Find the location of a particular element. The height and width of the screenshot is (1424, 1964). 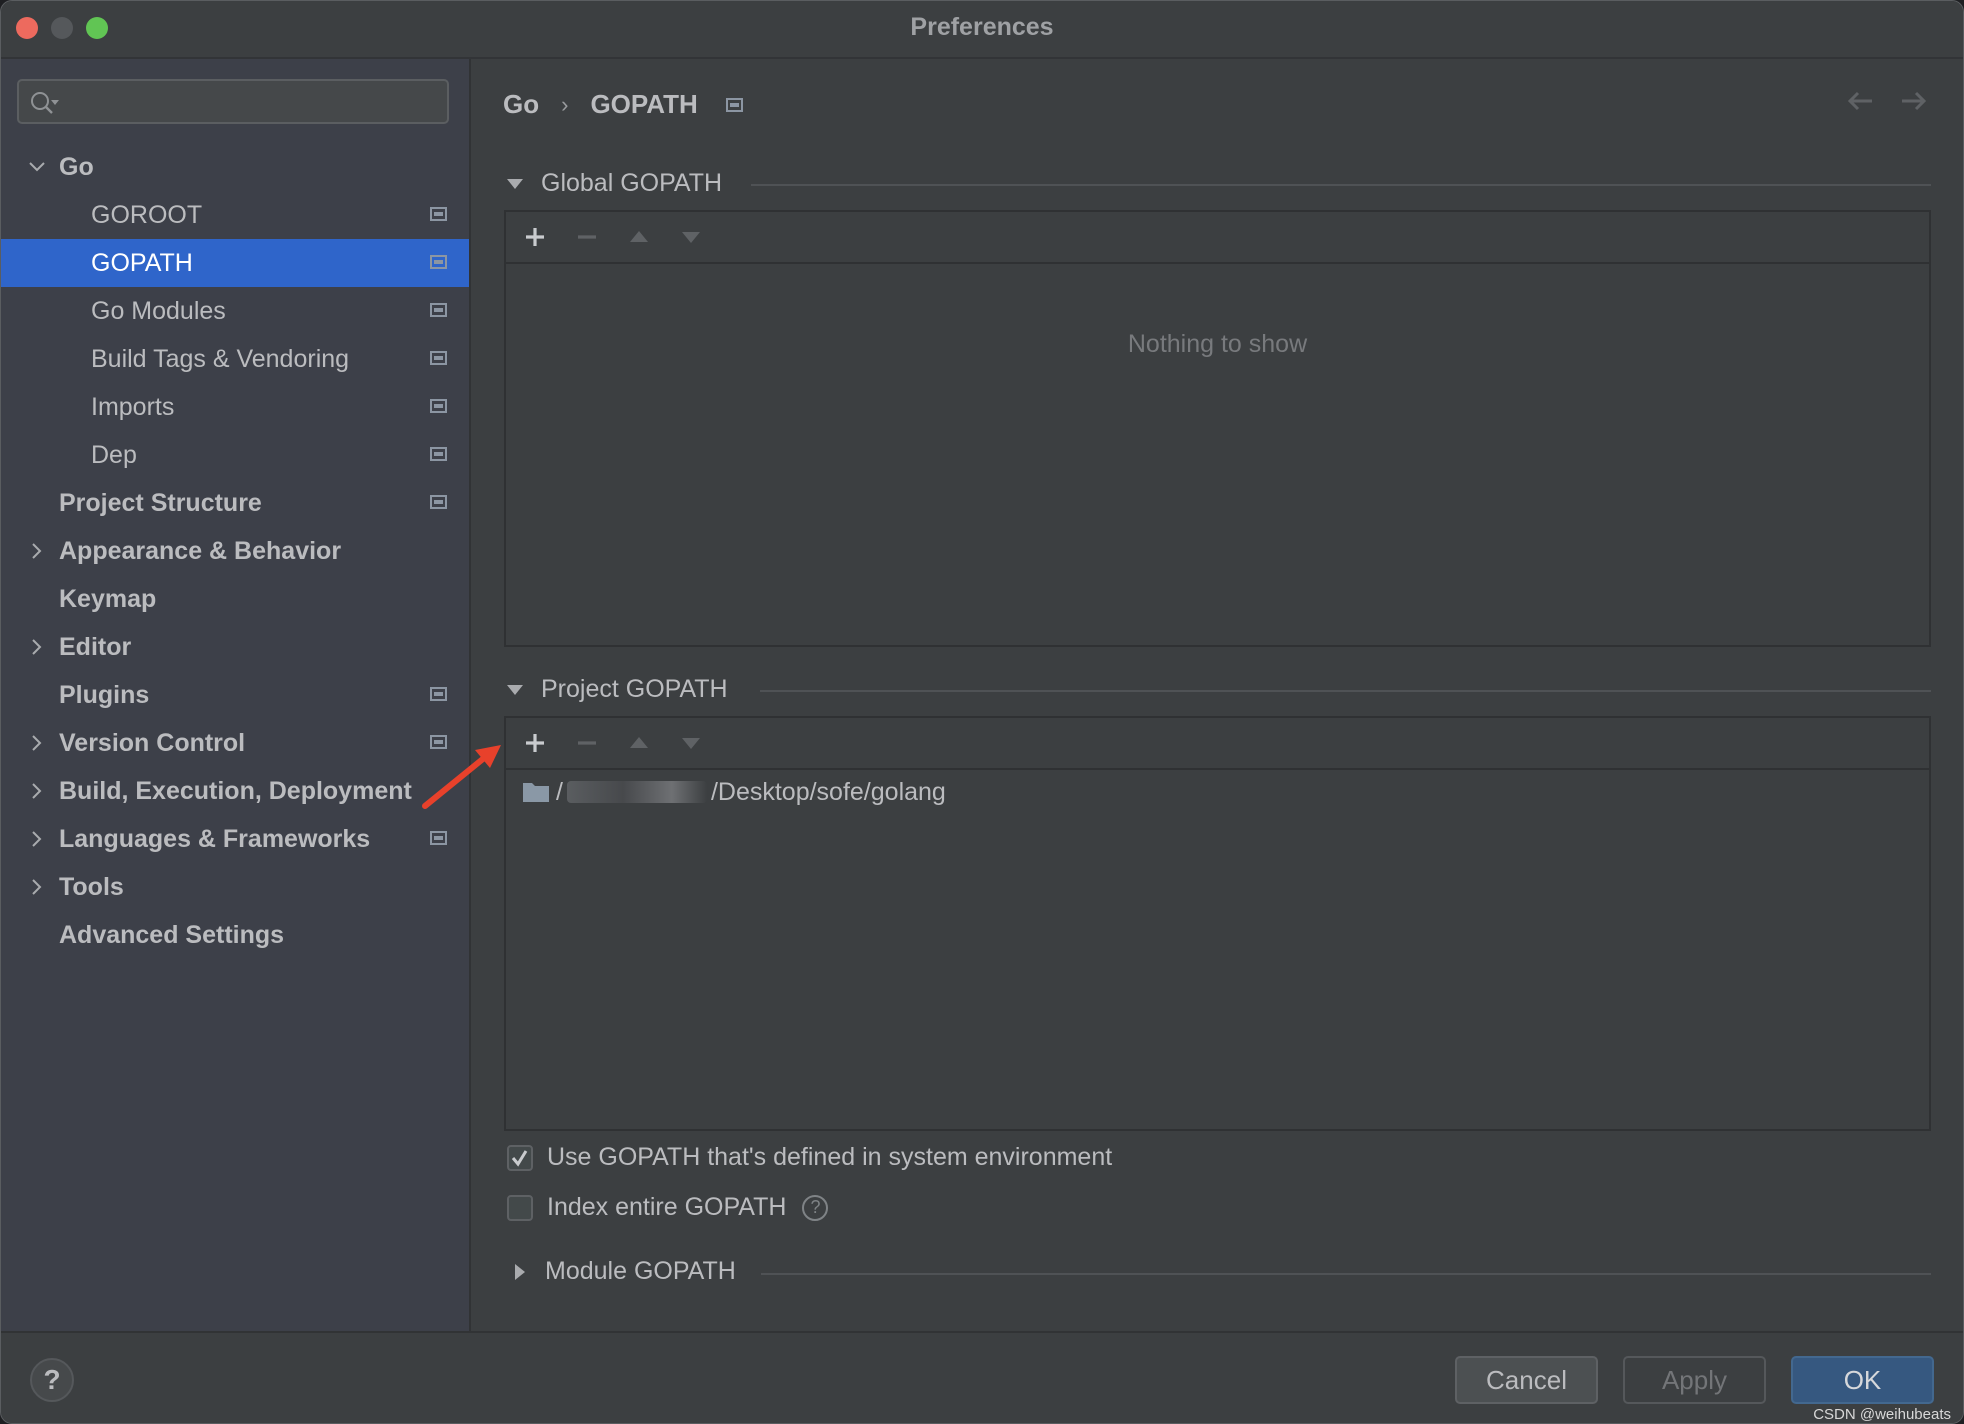

sidebar-item-label: Dep is located at coordinates (114, 454).